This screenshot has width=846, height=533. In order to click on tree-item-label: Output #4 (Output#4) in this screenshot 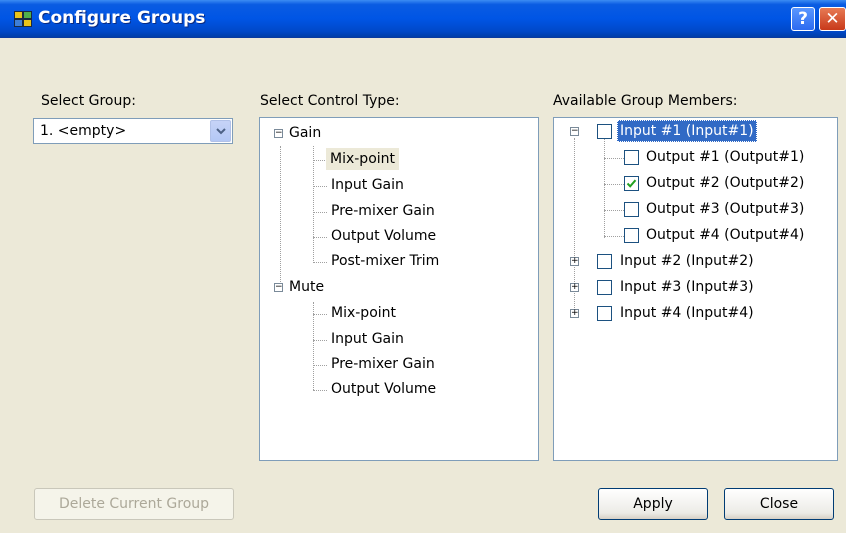, I will do `click(725, 235)`.